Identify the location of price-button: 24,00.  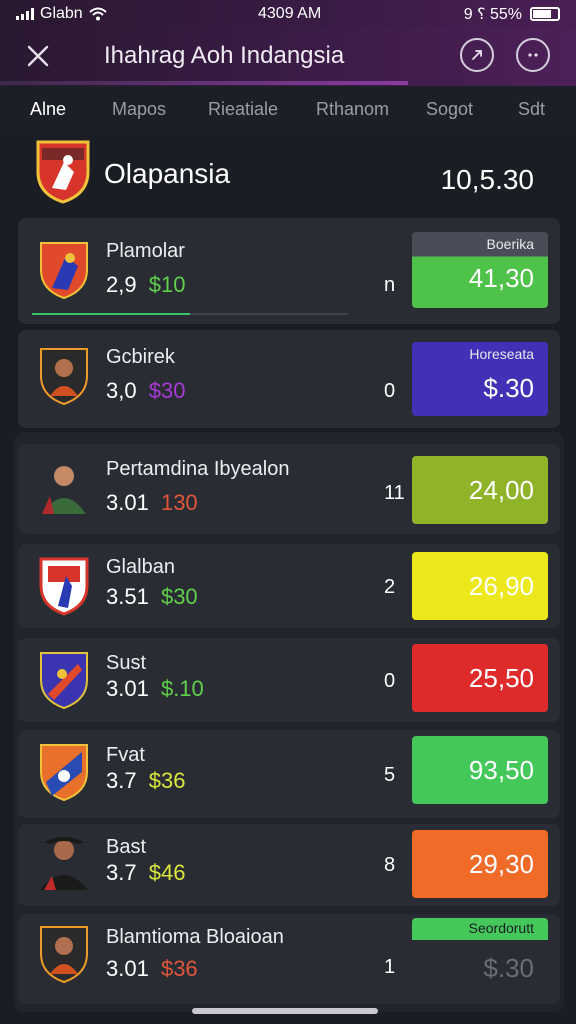
(480, 490).